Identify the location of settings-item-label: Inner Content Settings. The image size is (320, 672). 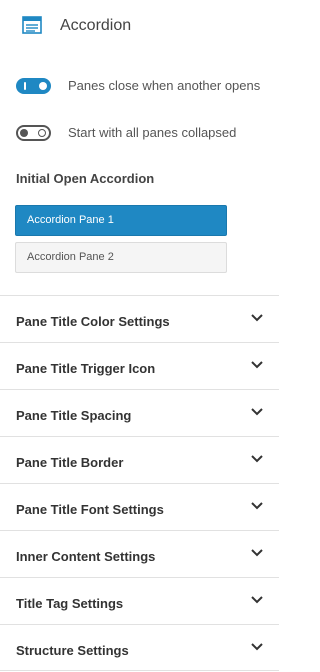
(86, 556).